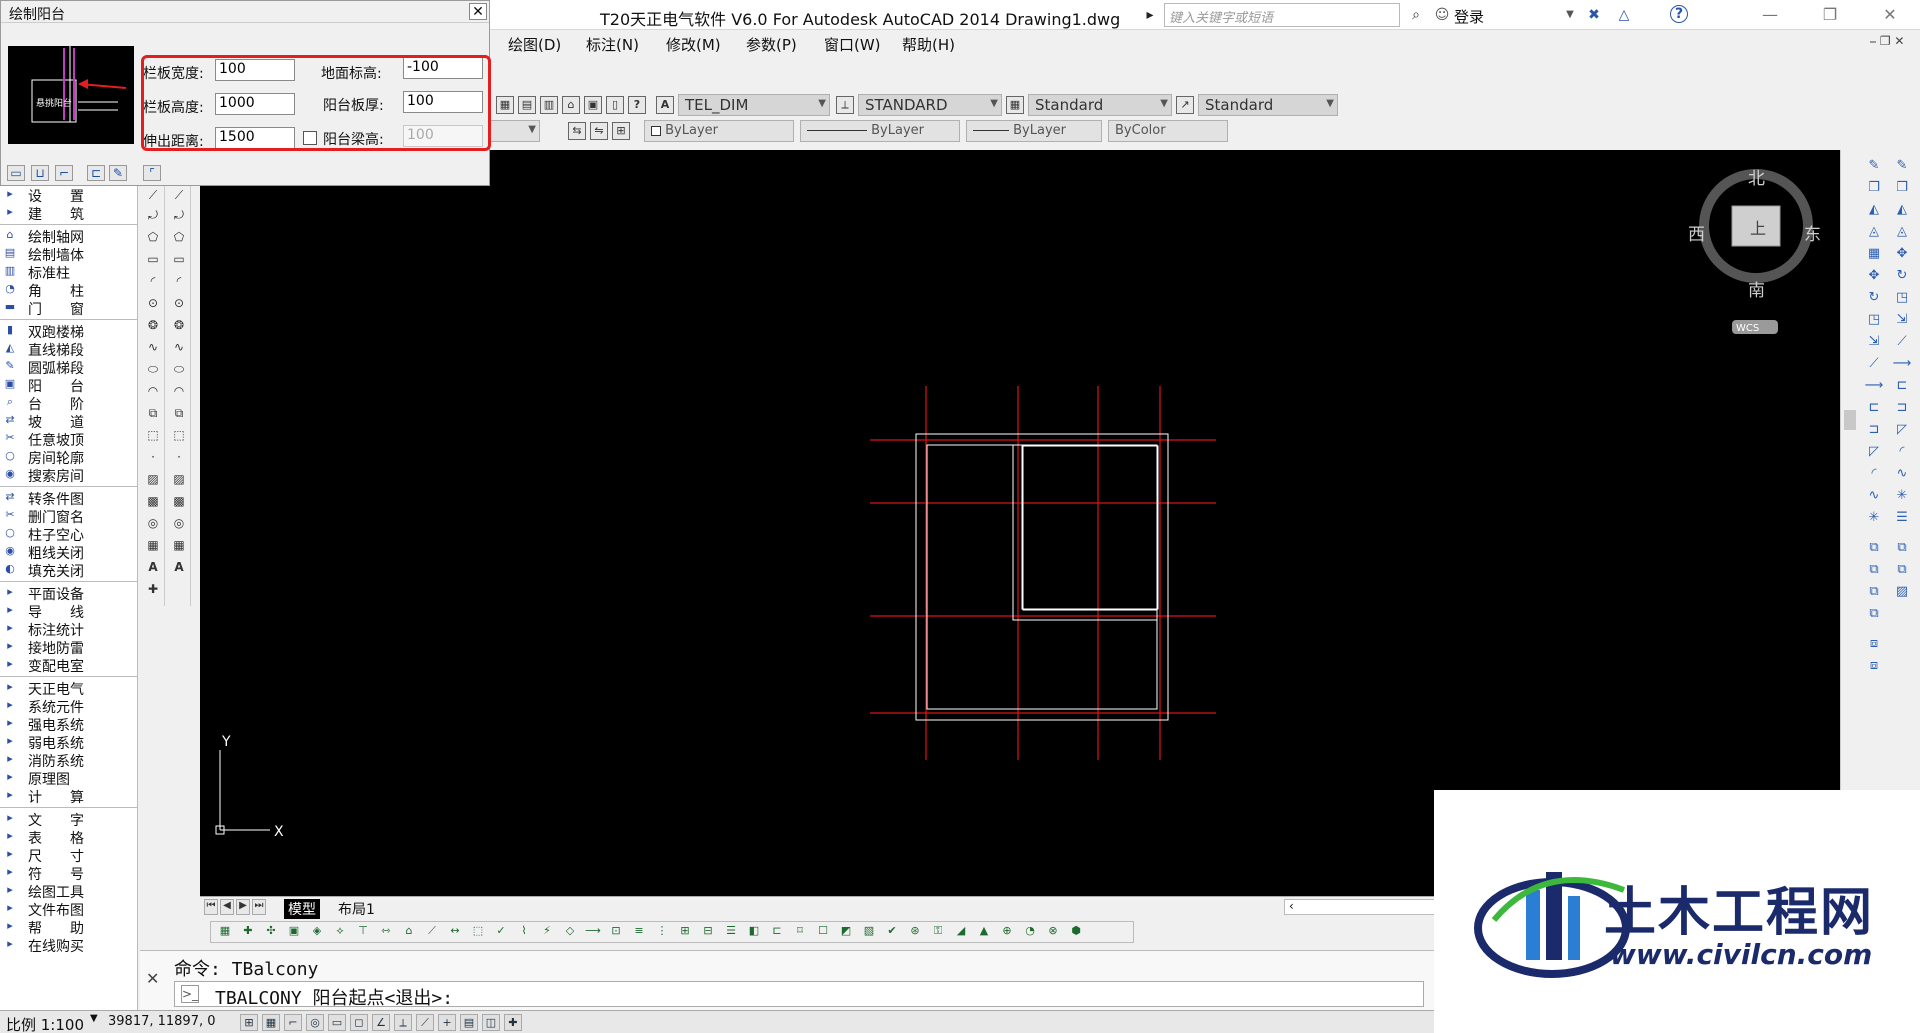  What do you see at coordinates (356, 909) in the screenshot?
I see `tab-layout1: 布局1` at bounding box center [356, 909].